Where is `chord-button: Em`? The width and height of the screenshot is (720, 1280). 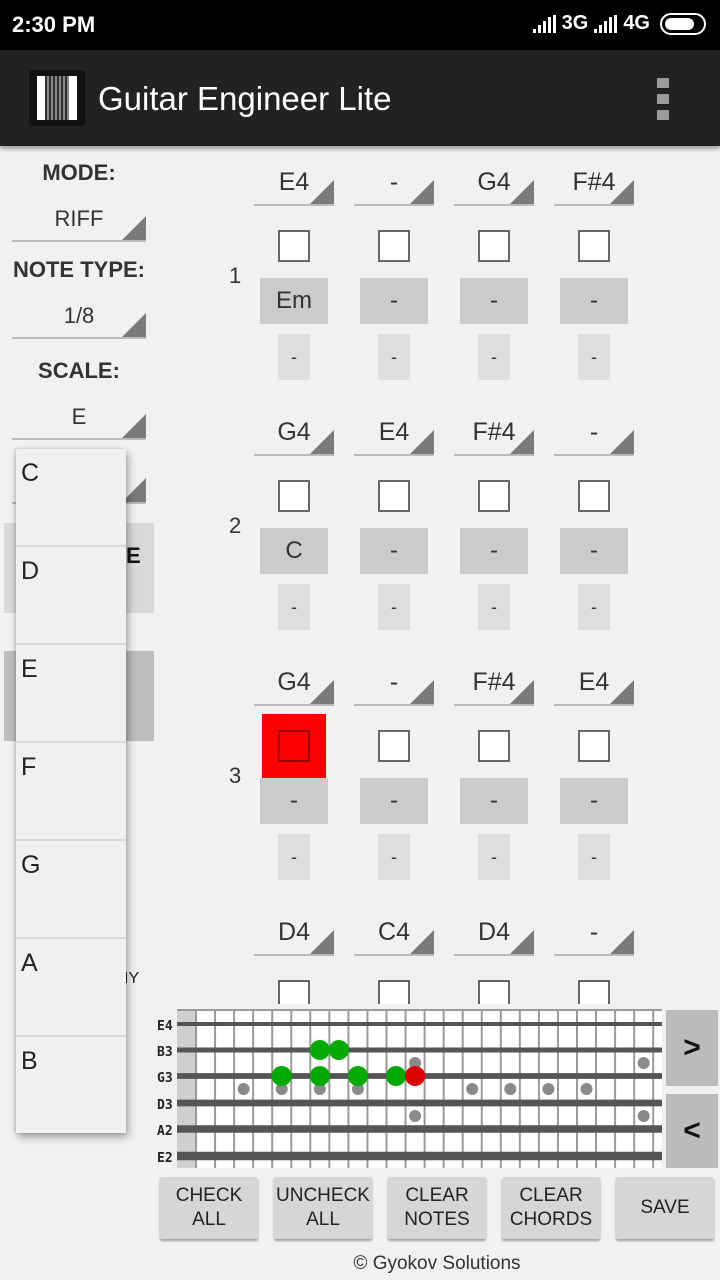
chord-button: Em is located at coordinates (294, 301).